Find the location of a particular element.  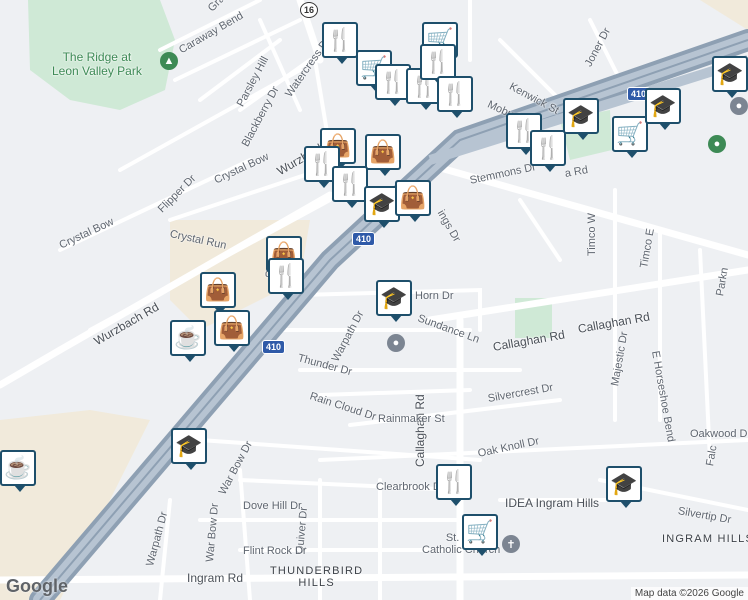

neighborhood-label: THUNDERBIRD HILLS is located at coordinates (317, 577).